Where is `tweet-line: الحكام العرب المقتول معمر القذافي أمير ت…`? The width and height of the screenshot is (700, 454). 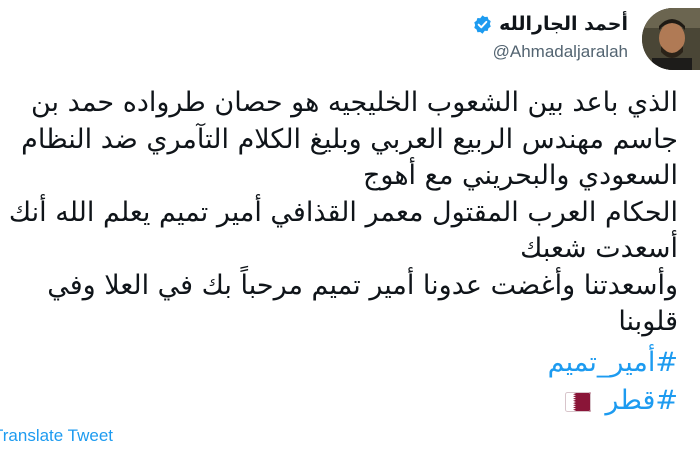
tweet-line: الحكام العرب المقتول معمر القذافي أمير ت… is located at coordinates (343, 212).